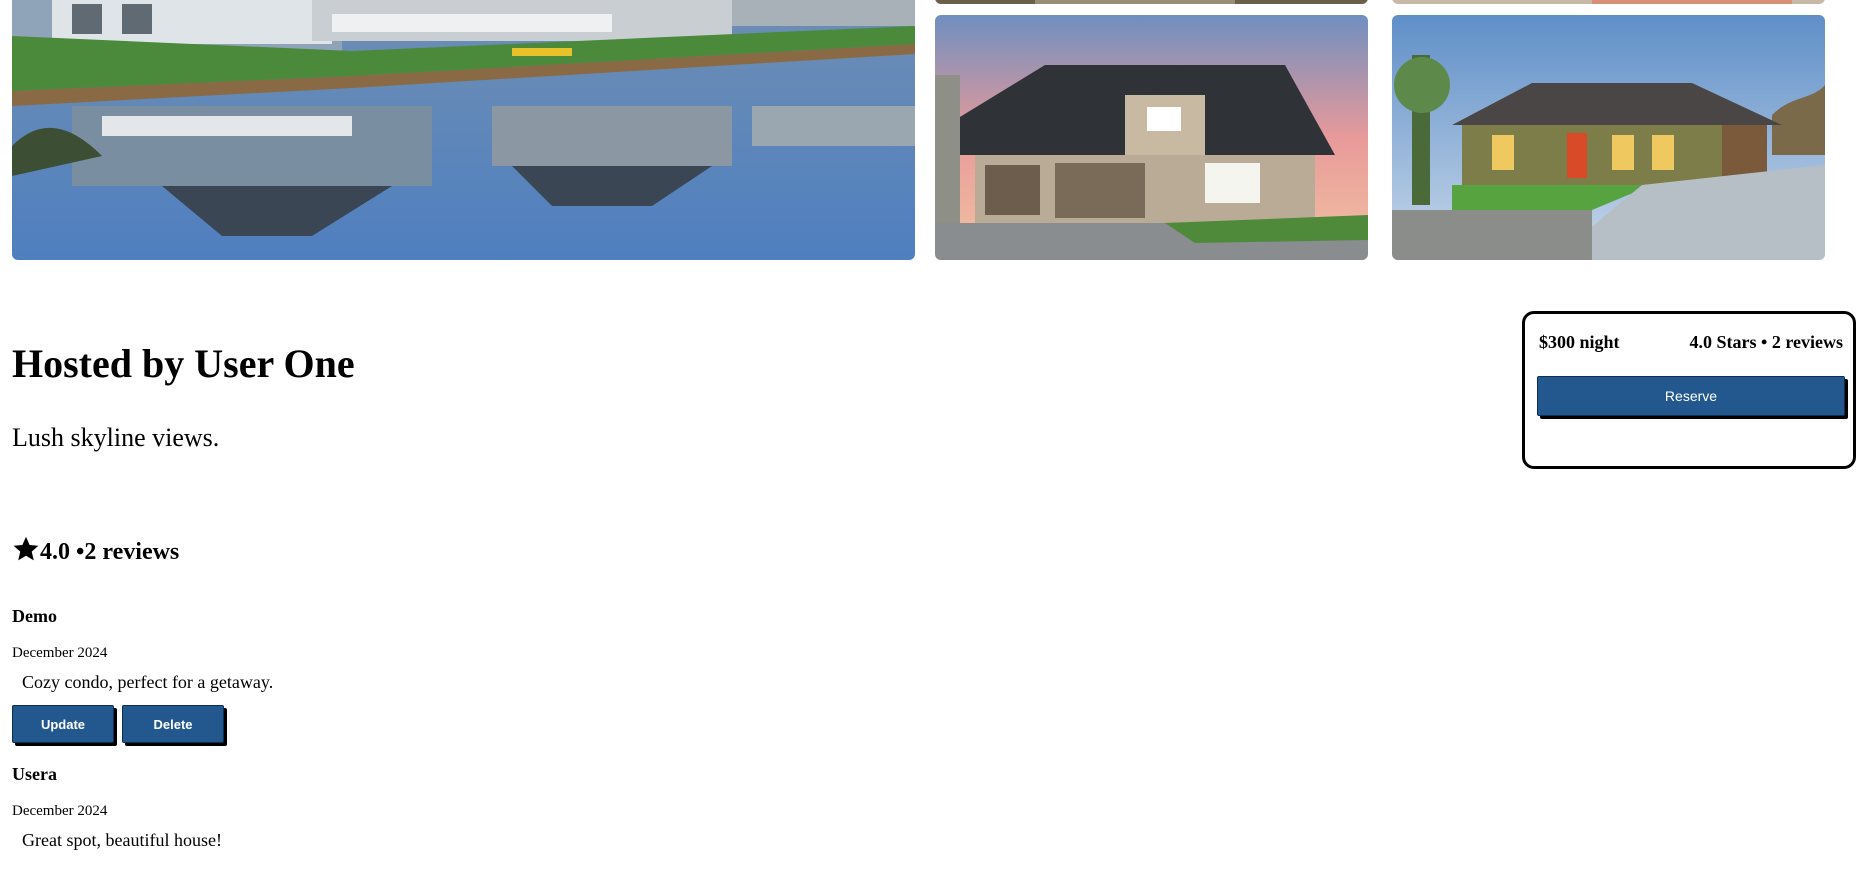 The image size is (1860, 884). I want to click on main-listing-photo, so click(463, 130).